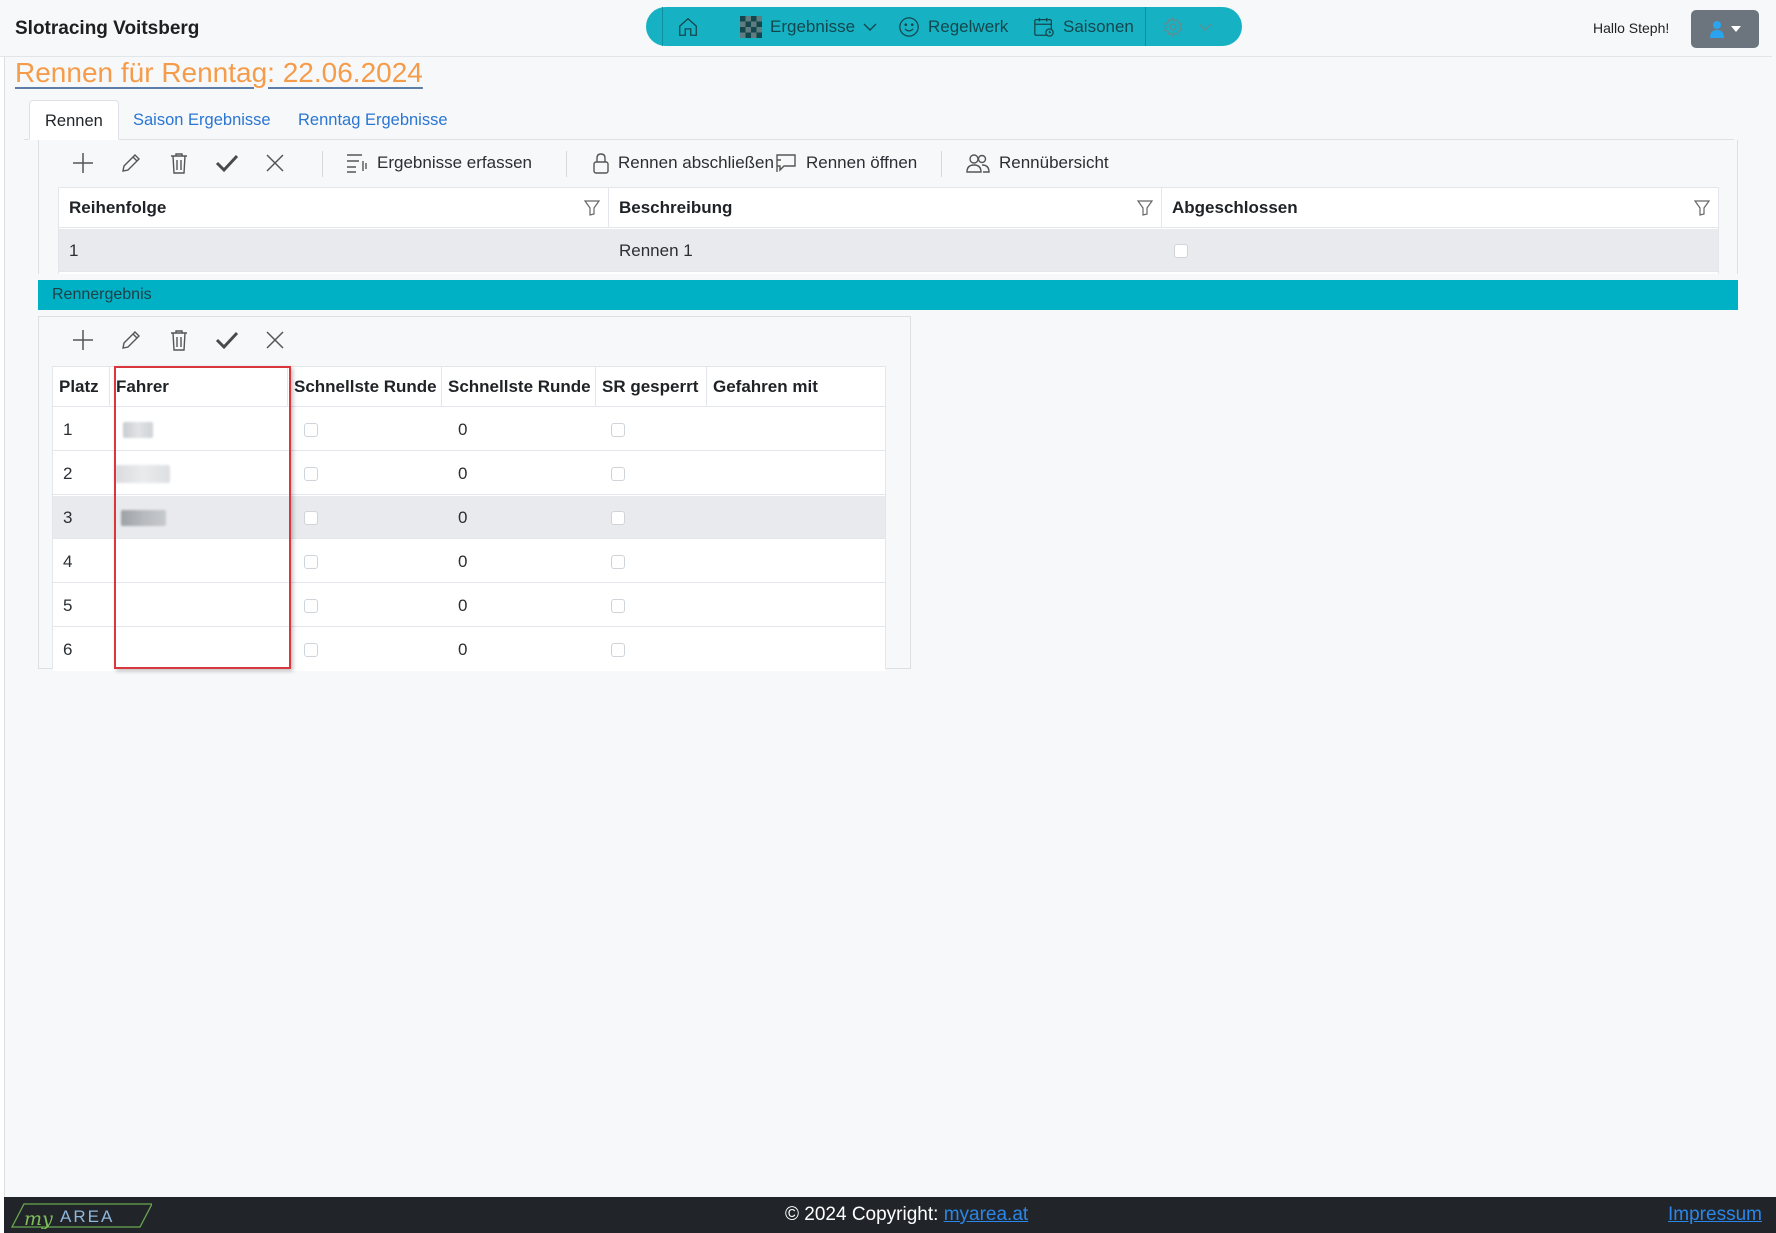 This screenshot has height=1233, width=1776. I want to click on column-header-fahrer: Fahrer, so click(199, 387).